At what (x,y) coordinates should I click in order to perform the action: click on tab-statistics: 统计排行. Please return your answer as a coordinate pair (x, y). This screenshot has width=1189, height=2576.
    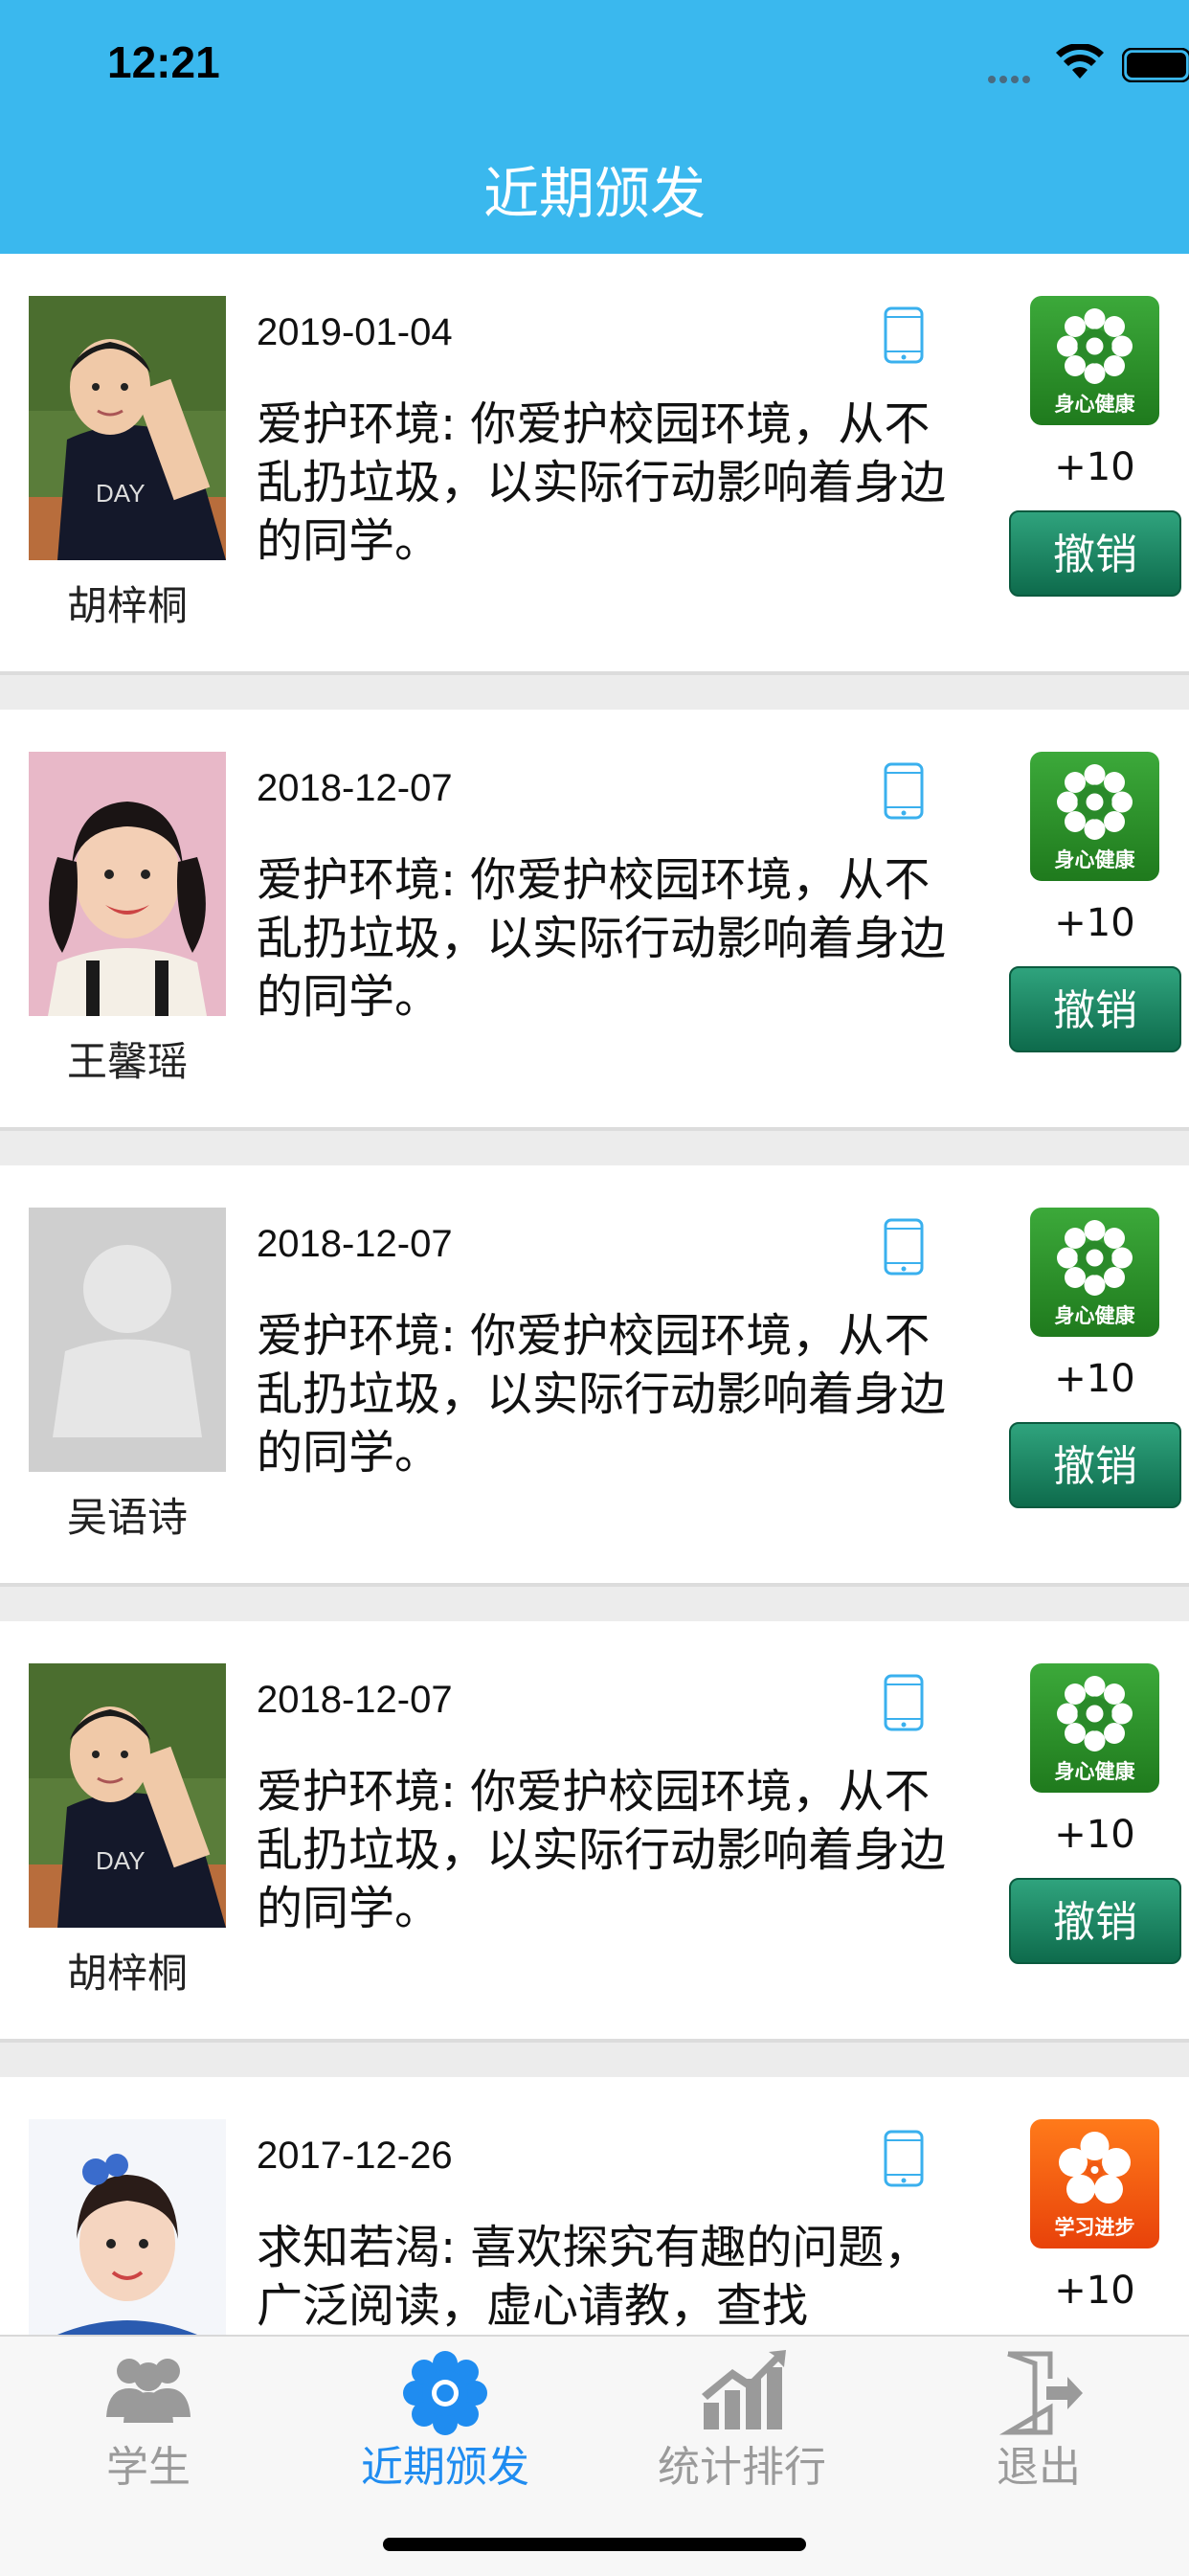
    Looking at the image, I should click on (742, 2418).